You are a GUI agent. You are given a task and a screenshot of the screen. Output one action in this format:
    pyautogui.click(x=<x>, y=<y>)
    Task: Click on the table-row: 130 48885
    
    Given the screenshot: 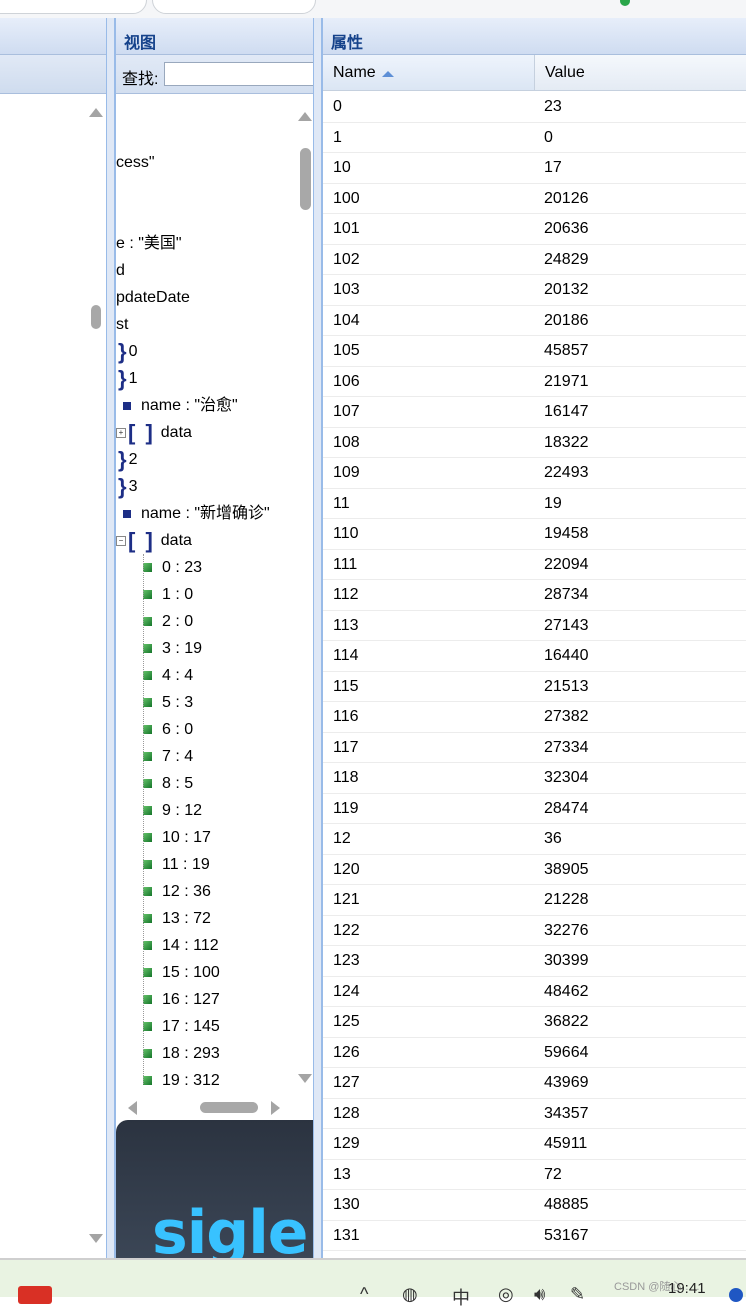 What is the action you would take?
    pyautogui.click(x=534, y=1205)
    